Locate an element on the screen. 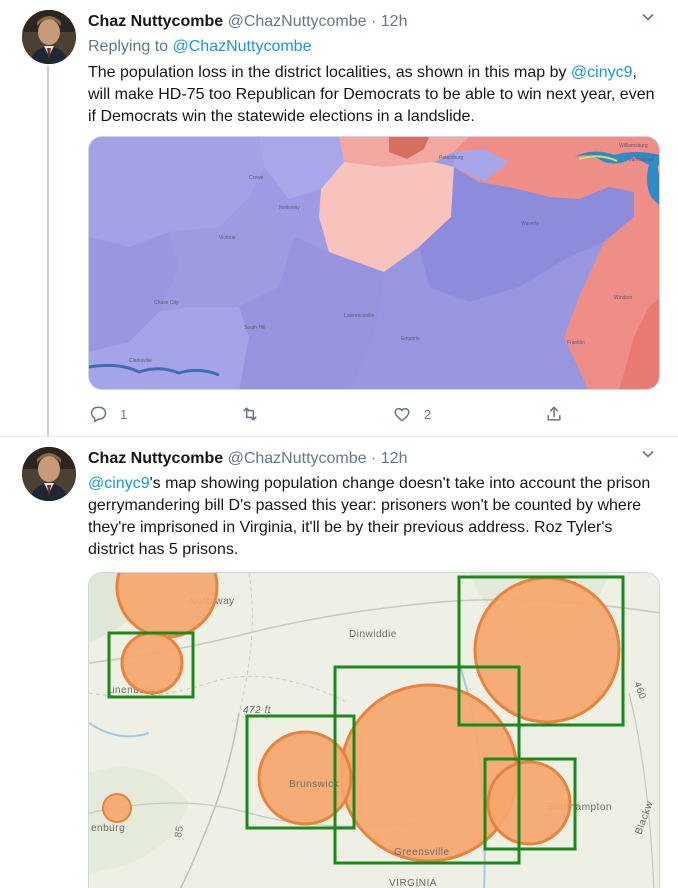 The height and width of the screenshot is (888, 678). map-label: Greensville is located at coordinates (422, 852).